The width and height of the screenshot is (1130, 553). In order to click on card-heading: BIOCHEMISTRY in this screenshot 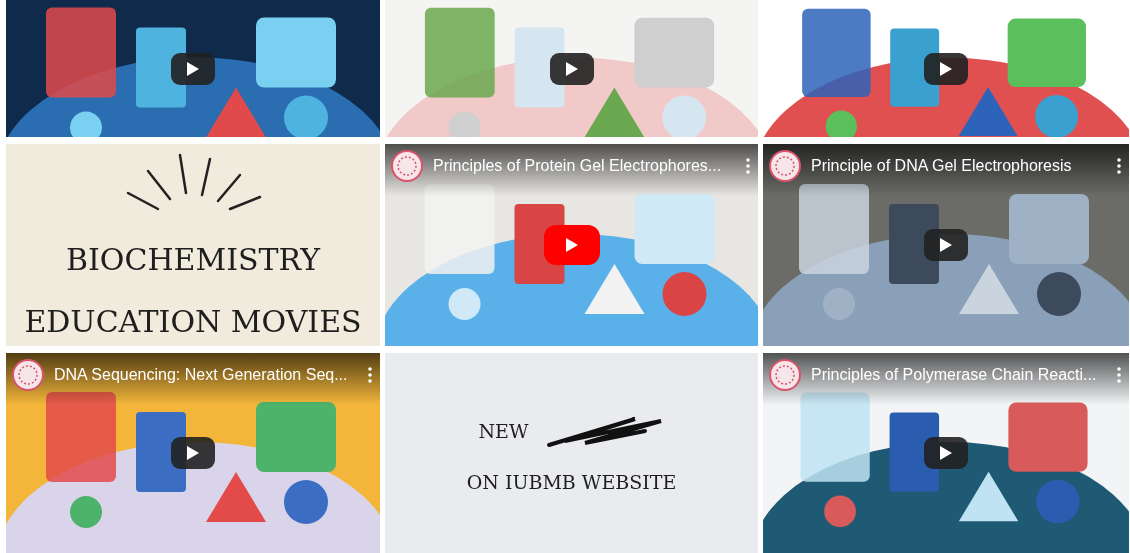, I will do `click(193, 260)`.